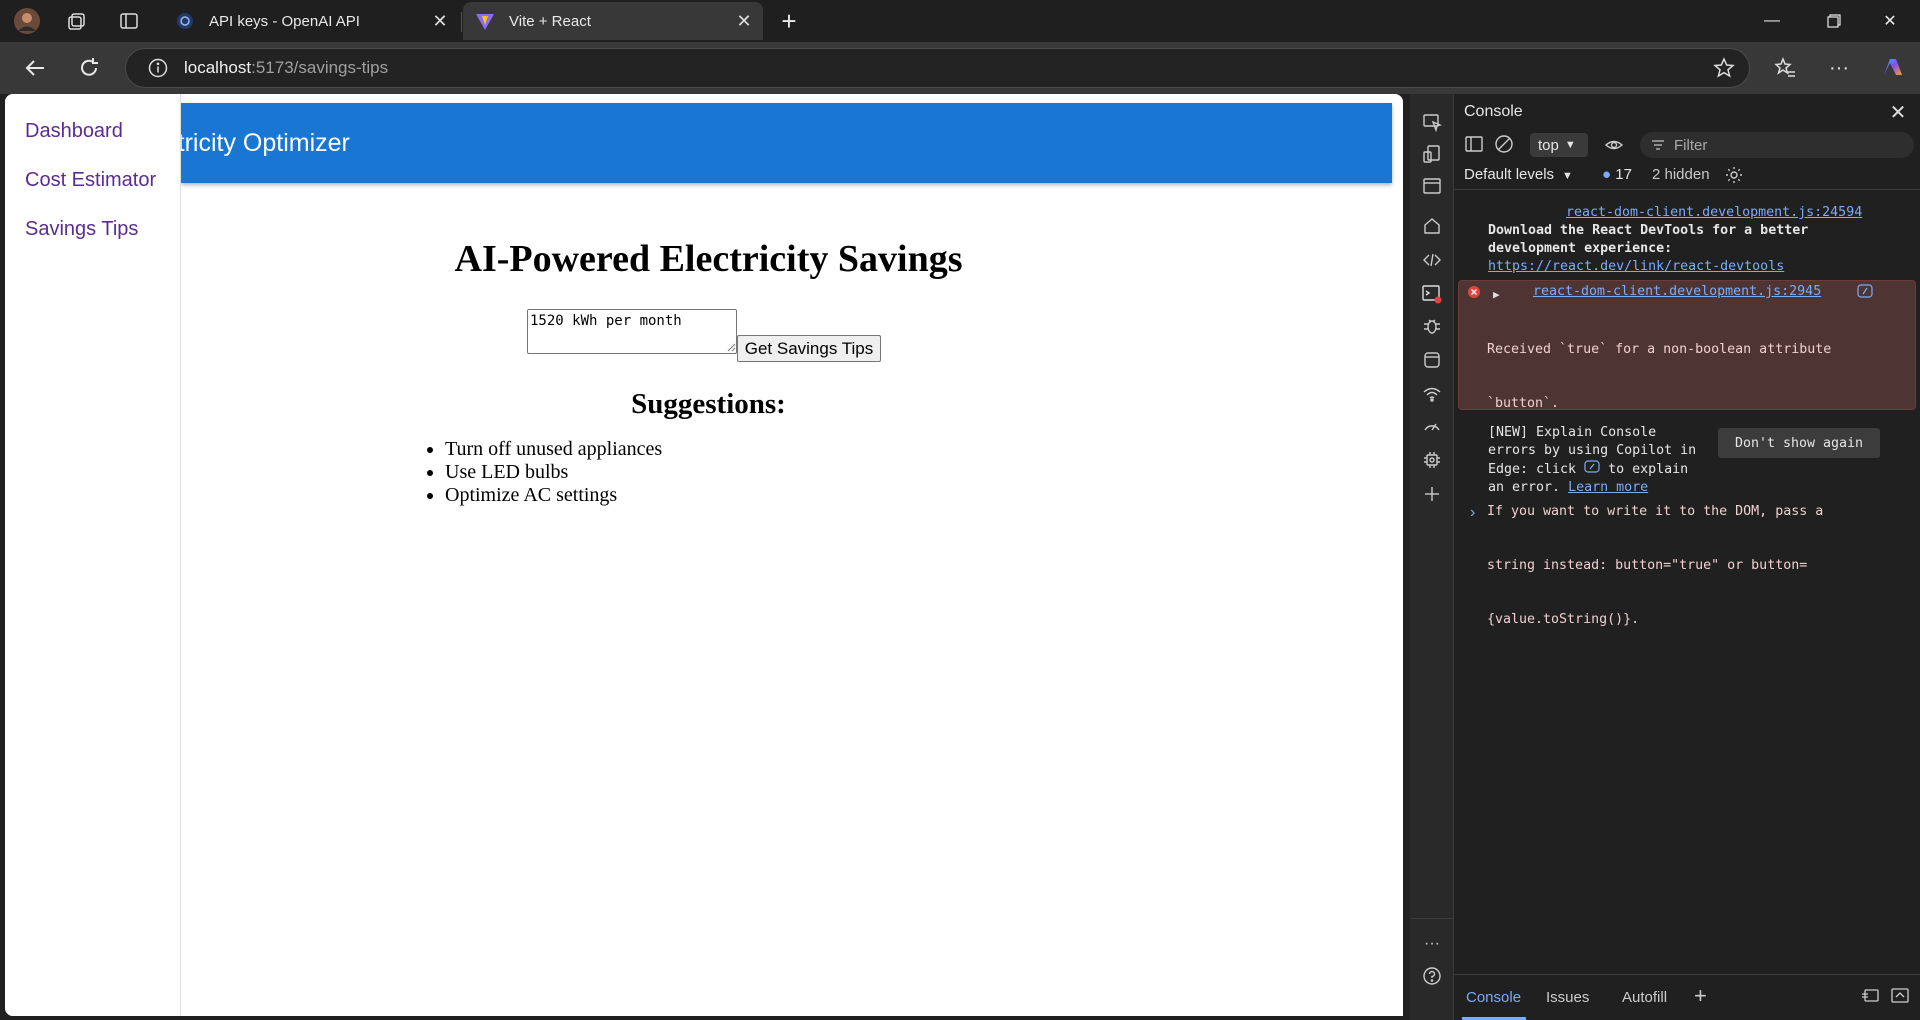 Image resolution: width=1920 pixels, height=1020 pixels. What do you see at coordinates (185, 21) in the screenshot?
I see `openai-favicon-icon` at bounding box center [185, 21].